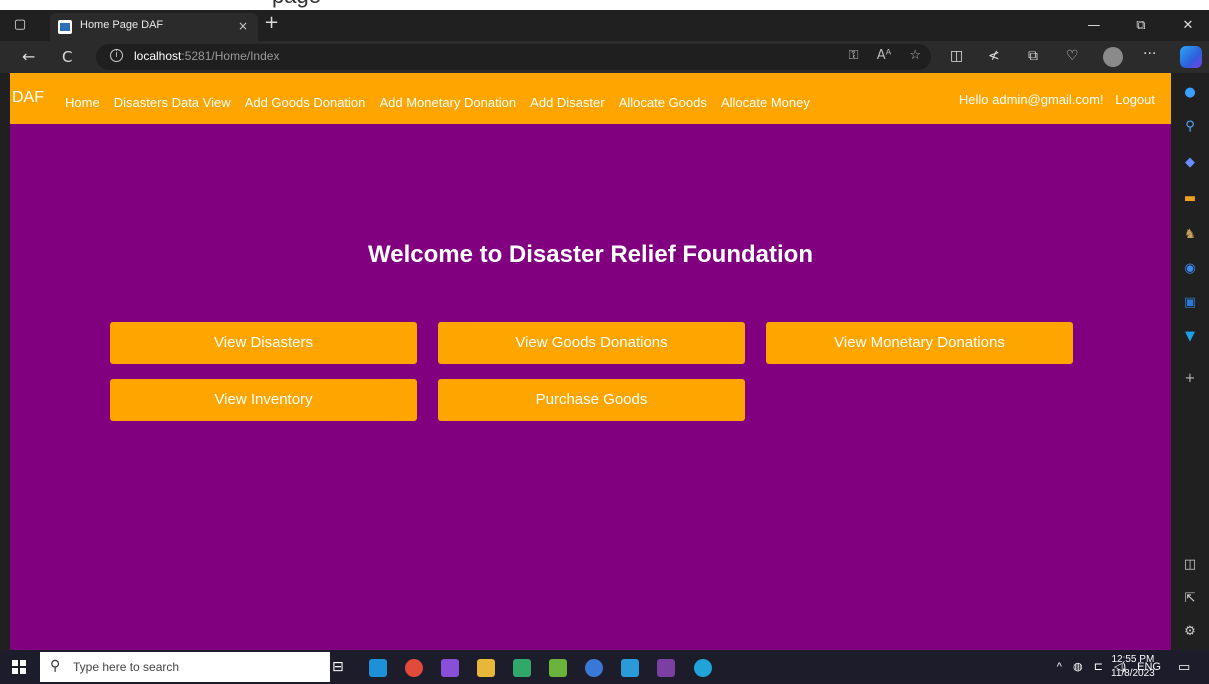 The width and height of the screenshot is (1209, 684). I want to click on visual-studio-icon, so click(450, 668).